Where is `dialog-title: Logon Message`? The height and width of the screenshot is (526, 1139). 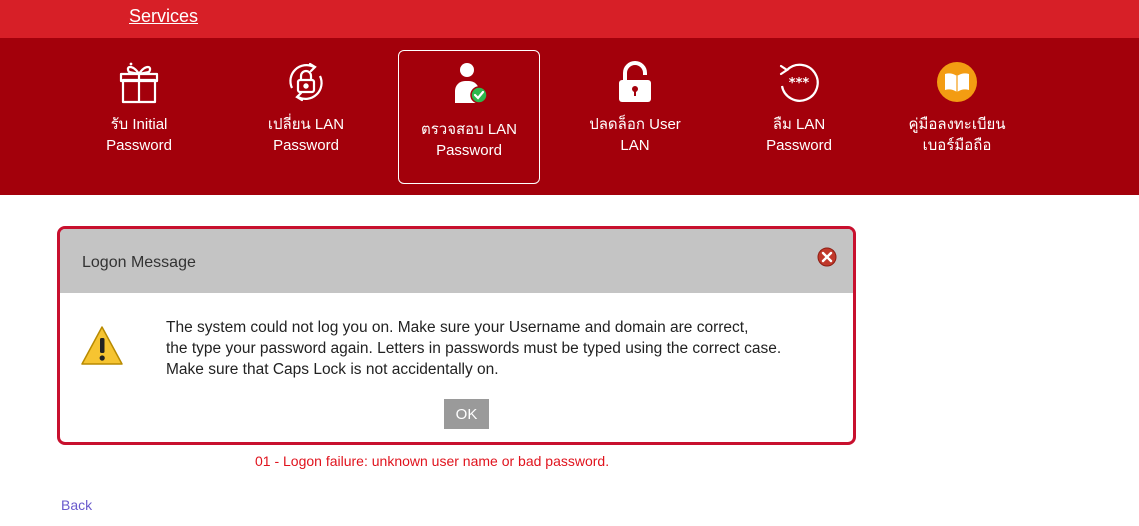 dialog-title: Logon Message is located at coordinates (139, 262).